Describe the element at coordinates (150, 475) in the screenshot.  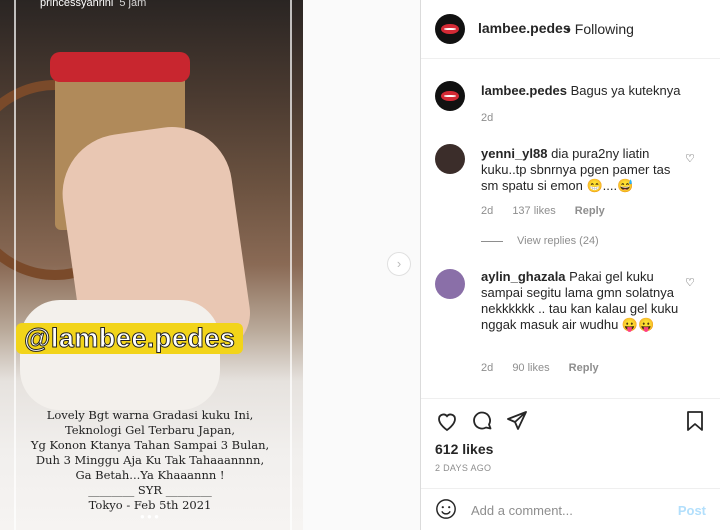
I see `caption-line: Ga Betah...Ya Khaaannn !` at that location.